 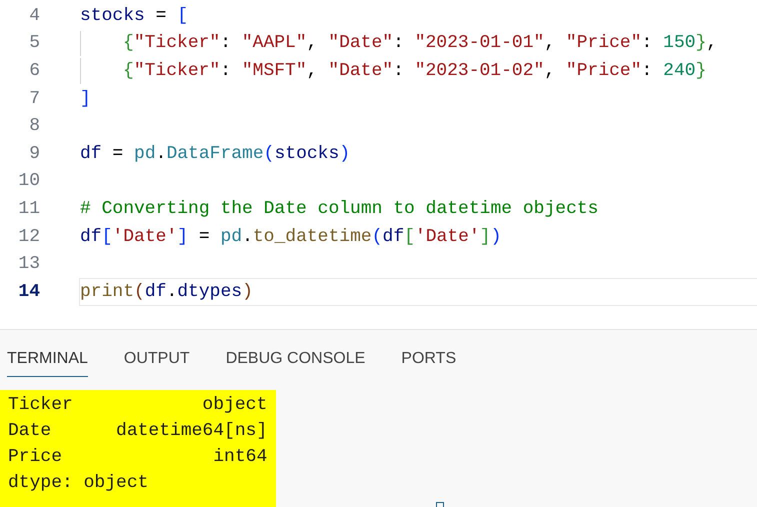 I want to click on panel-tab: DEBUG CONSOLE, so click(x=296, y=363).